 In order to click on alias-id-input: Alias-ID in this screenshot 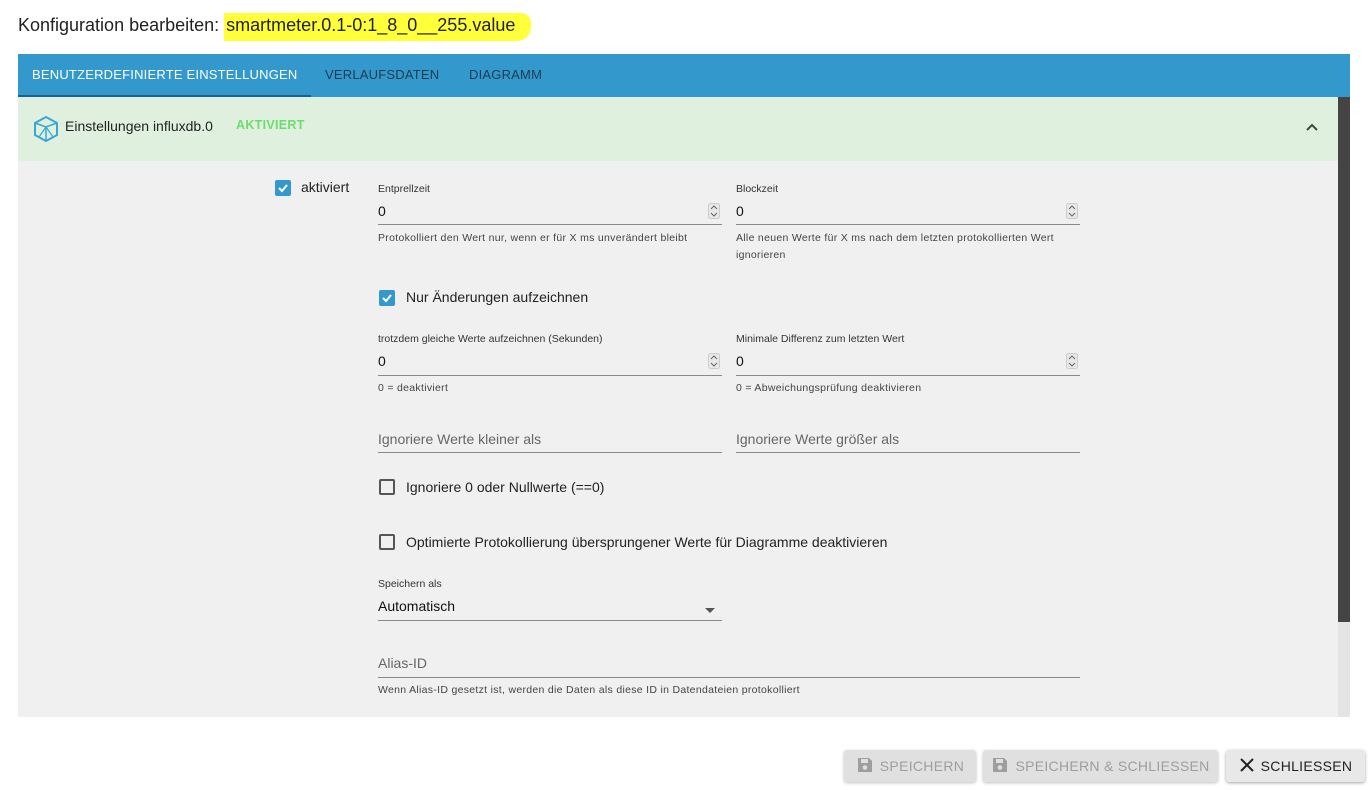, I will do `click(402, 663)`.